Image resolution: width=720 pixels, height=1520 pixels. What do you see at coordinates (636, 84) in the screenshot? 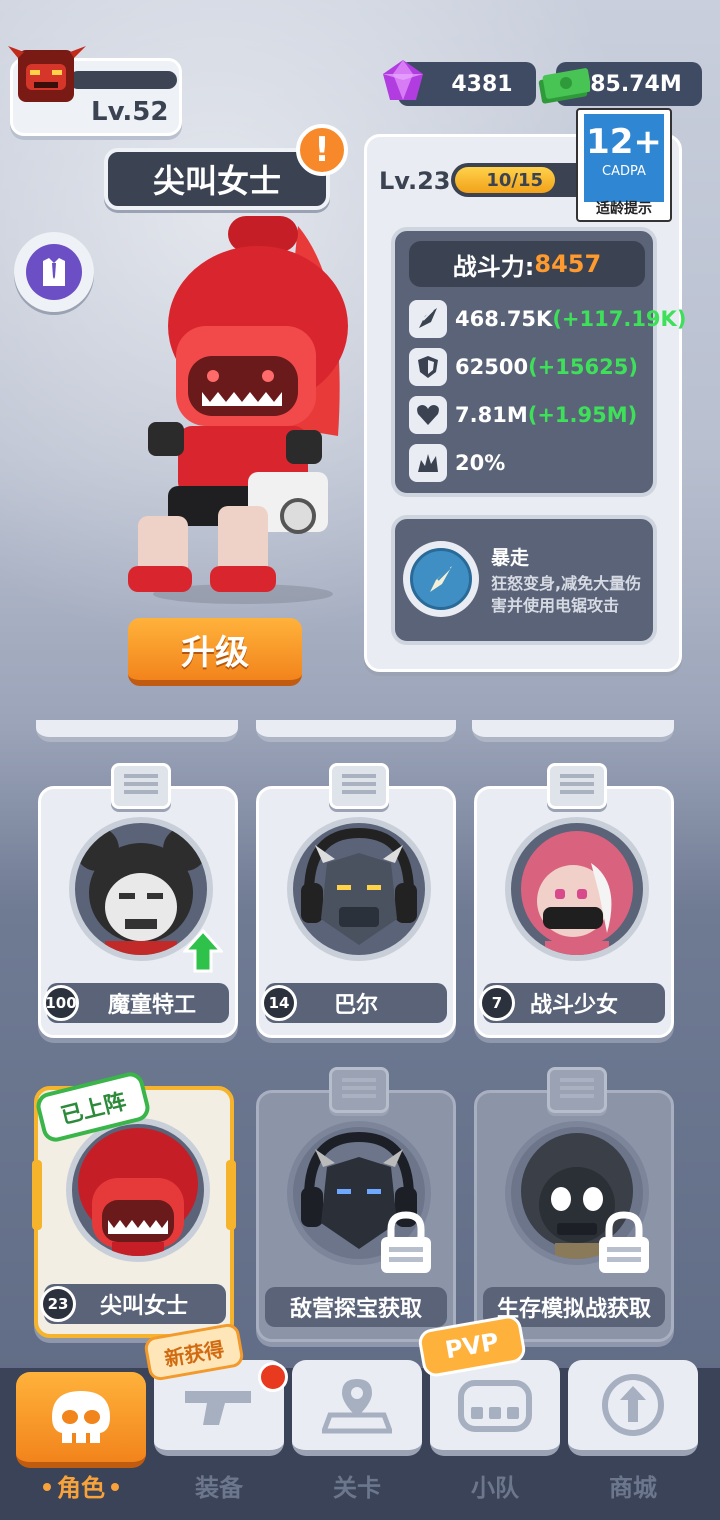
I see `cash-value: 85.74M` at bounding box center [636, 84].